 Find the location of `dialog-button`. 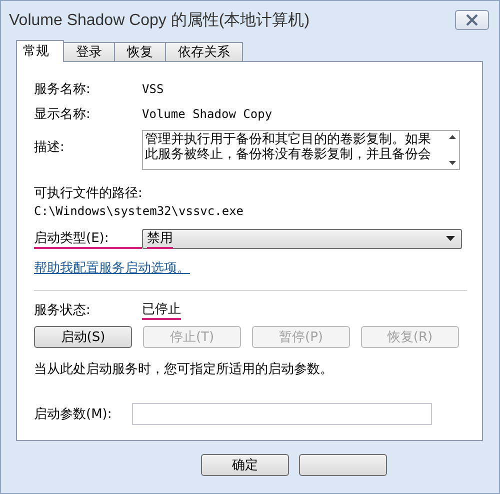

dialog-button is located at coordinates (343, 465).